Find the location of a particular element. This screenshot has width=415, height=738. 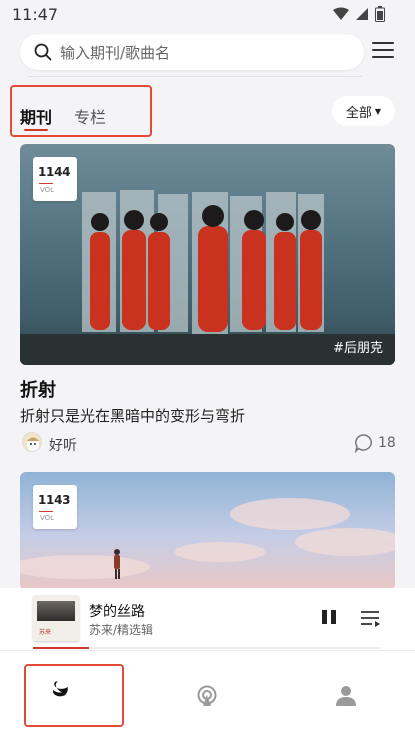

volume-number: 1143 is located at coordinates (54, 500).